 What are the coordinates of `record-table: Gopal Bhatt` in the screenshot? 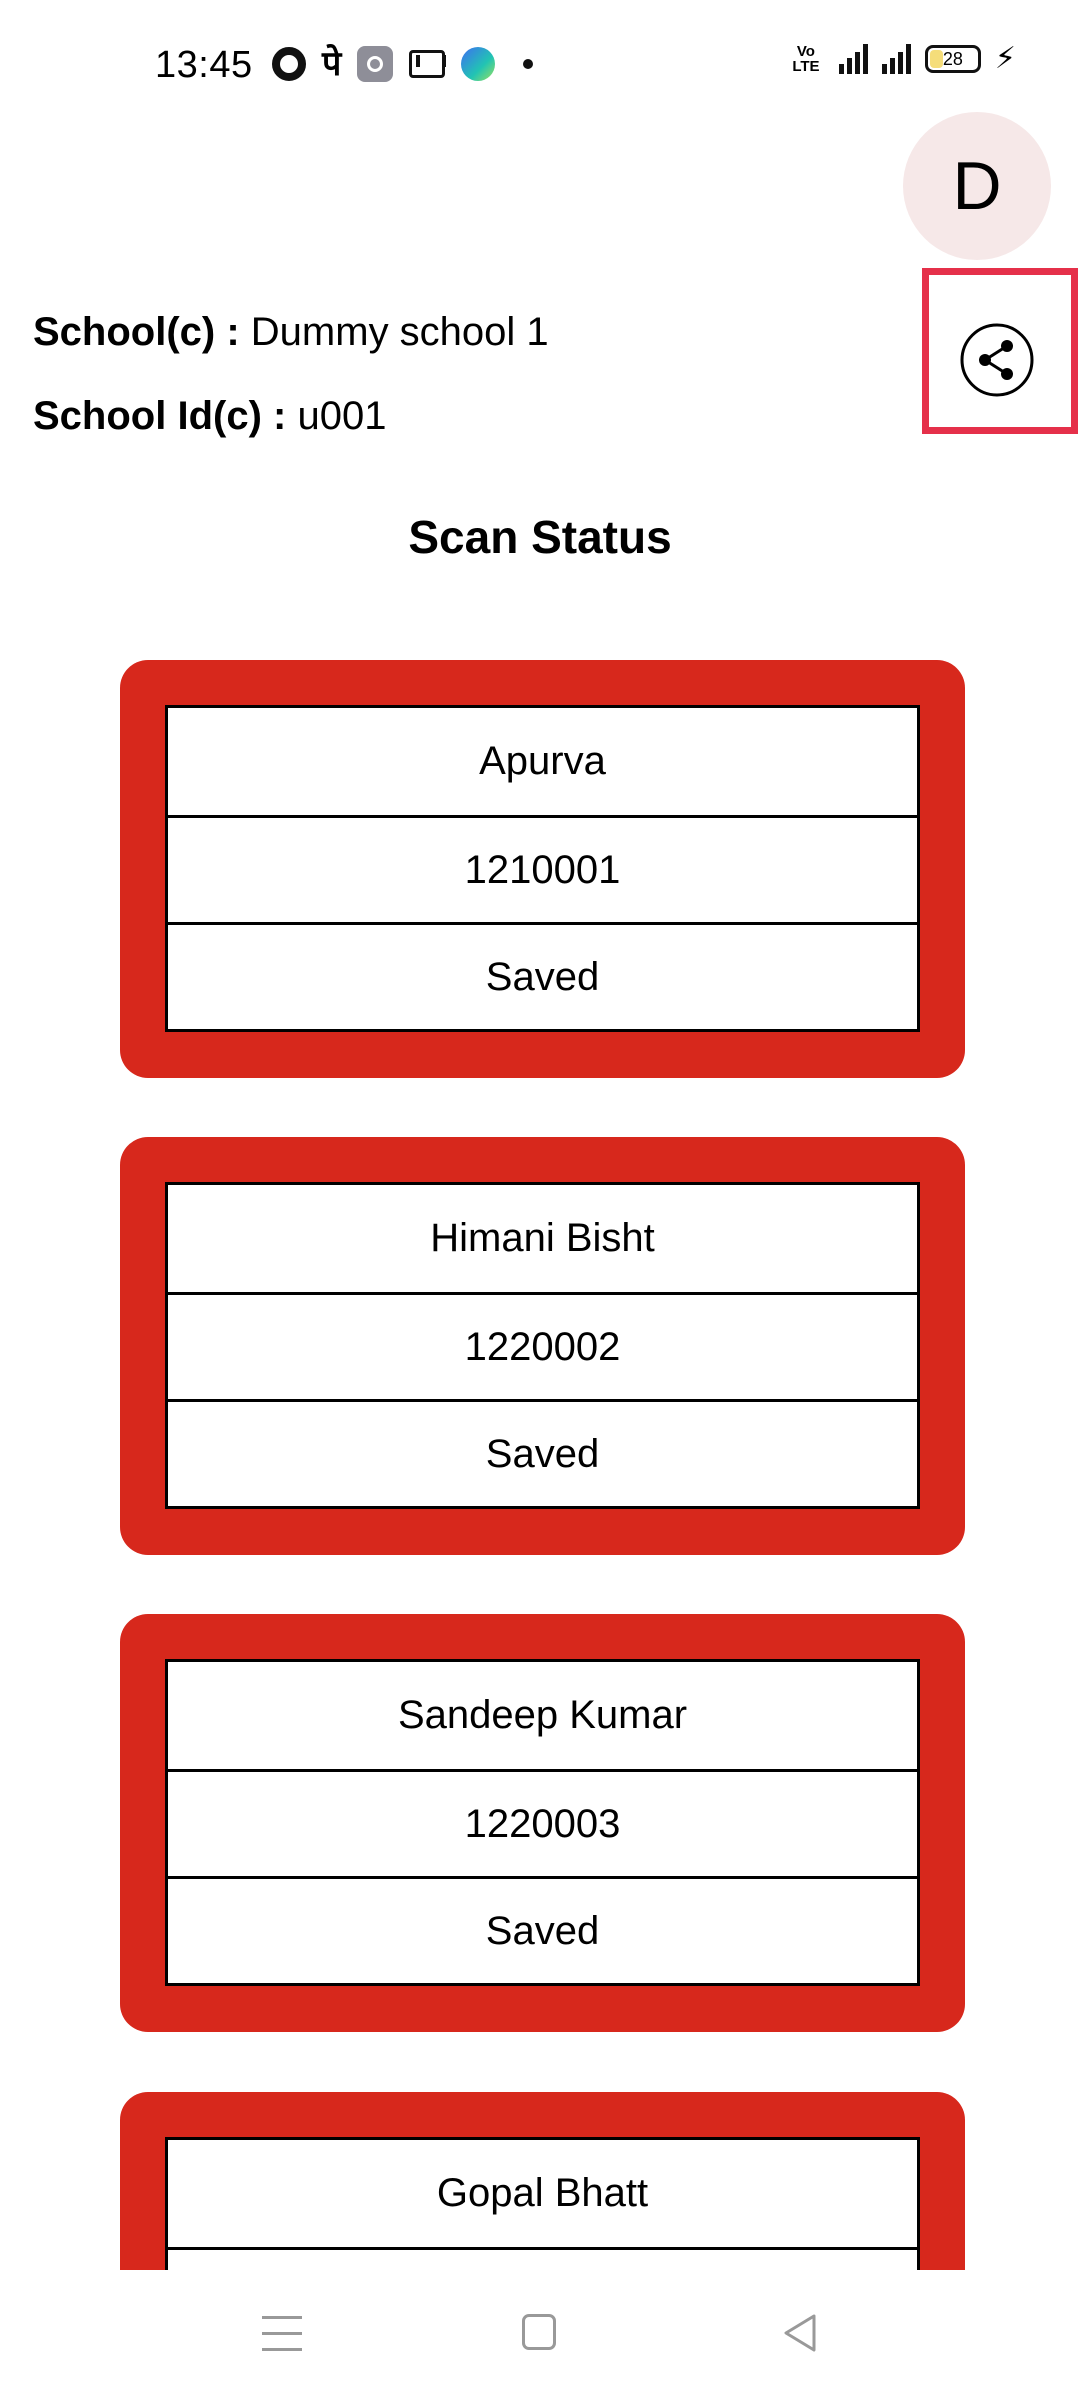 It's located at (542, 2203).